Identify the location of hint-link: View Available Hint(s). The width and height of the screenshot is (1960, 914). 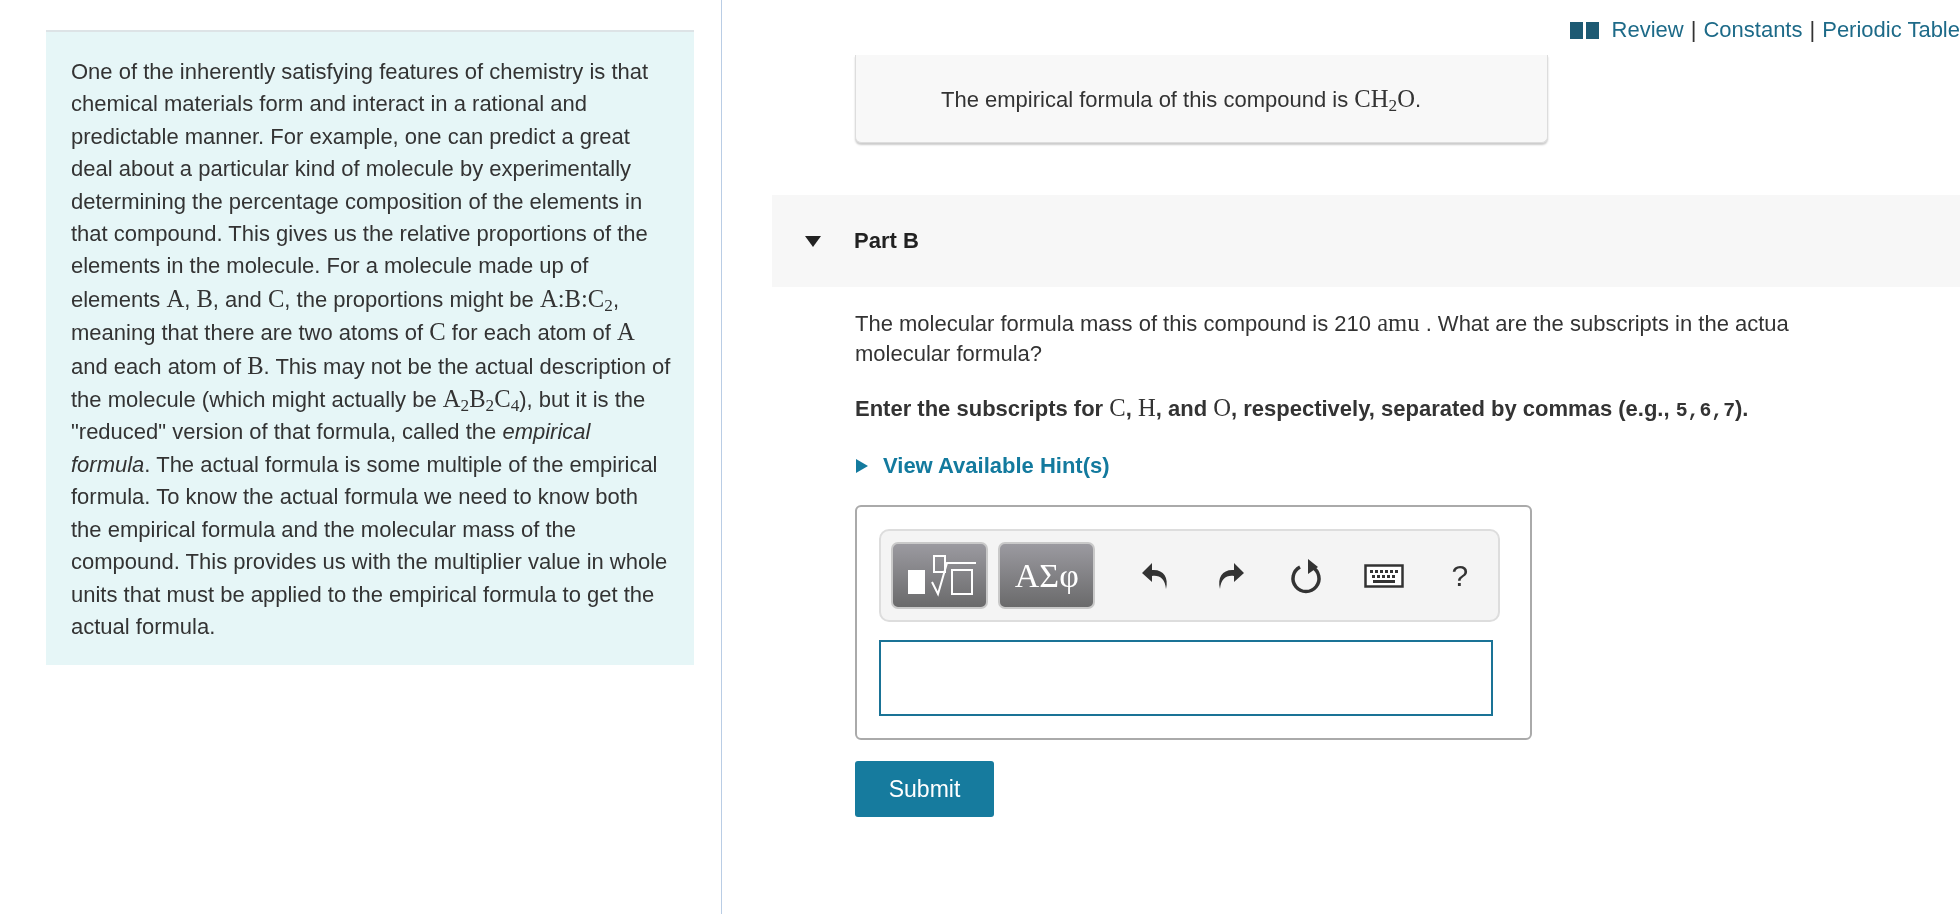
(996, 466).